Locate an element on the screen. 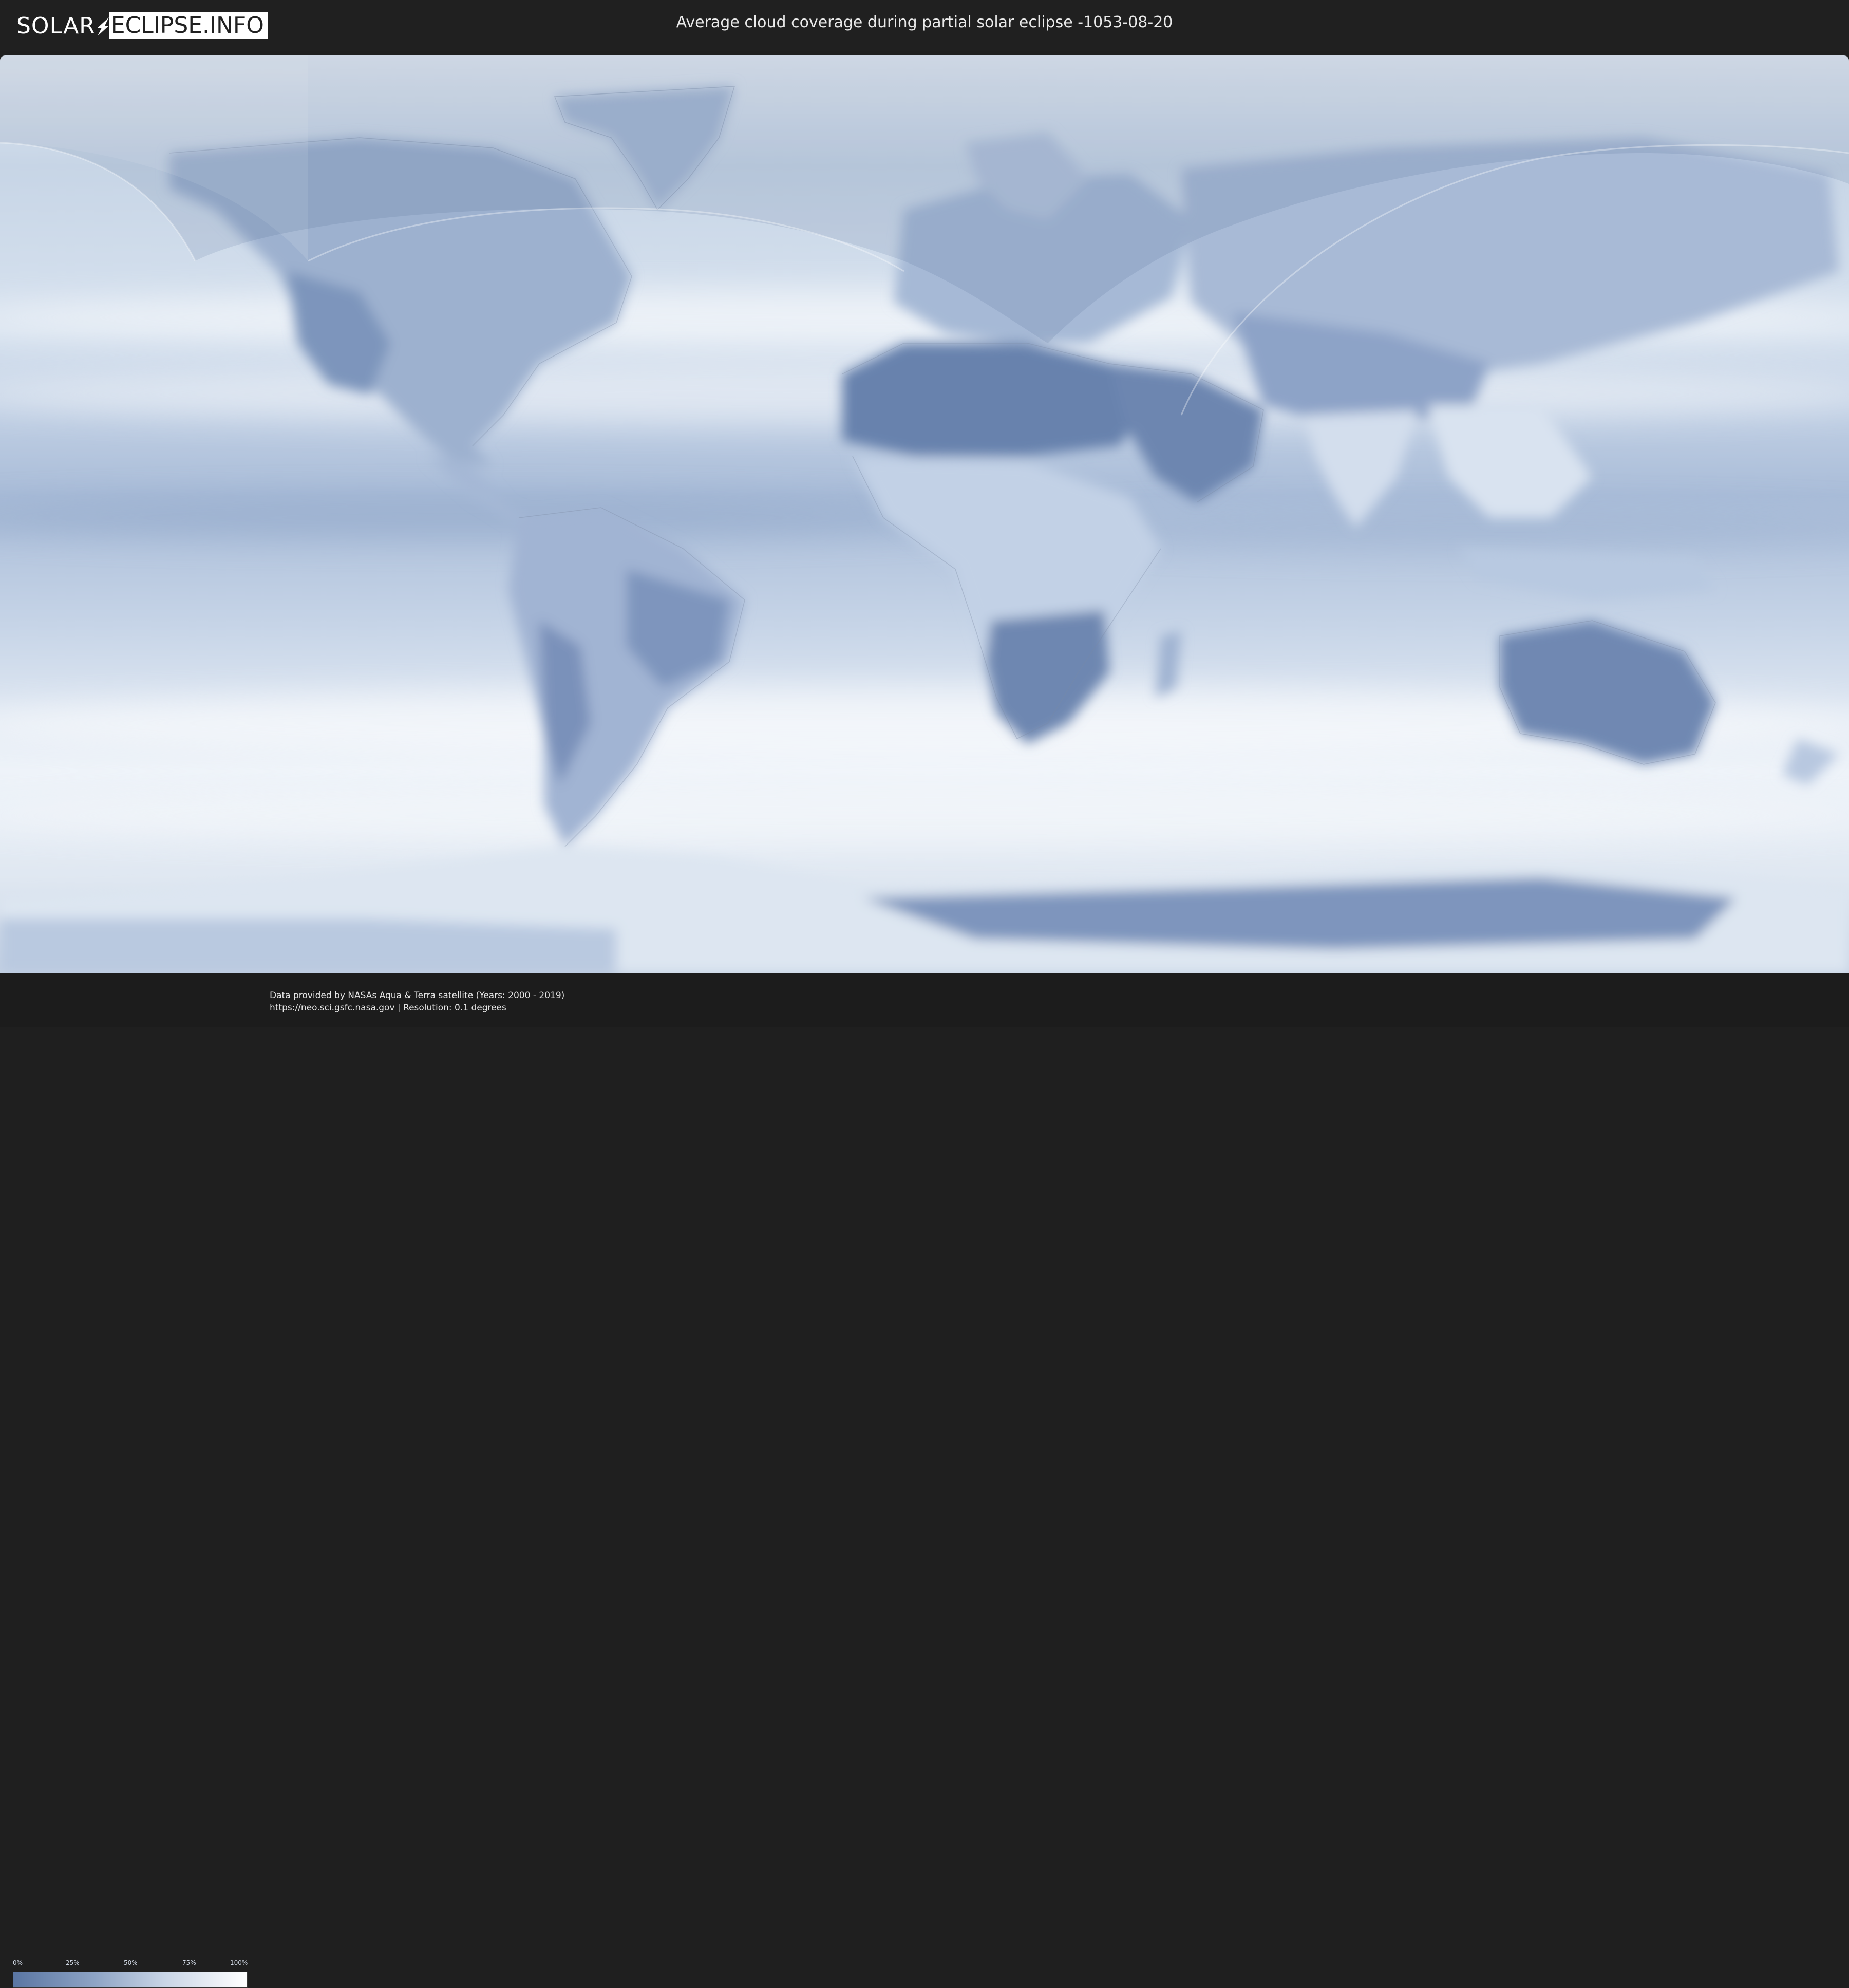 Image resolution: width=1849 pixels, height=1988 pixels. cloud-cover-legend: 0% 25% 50% 75% 100% is located at coordinates (130, 1974).